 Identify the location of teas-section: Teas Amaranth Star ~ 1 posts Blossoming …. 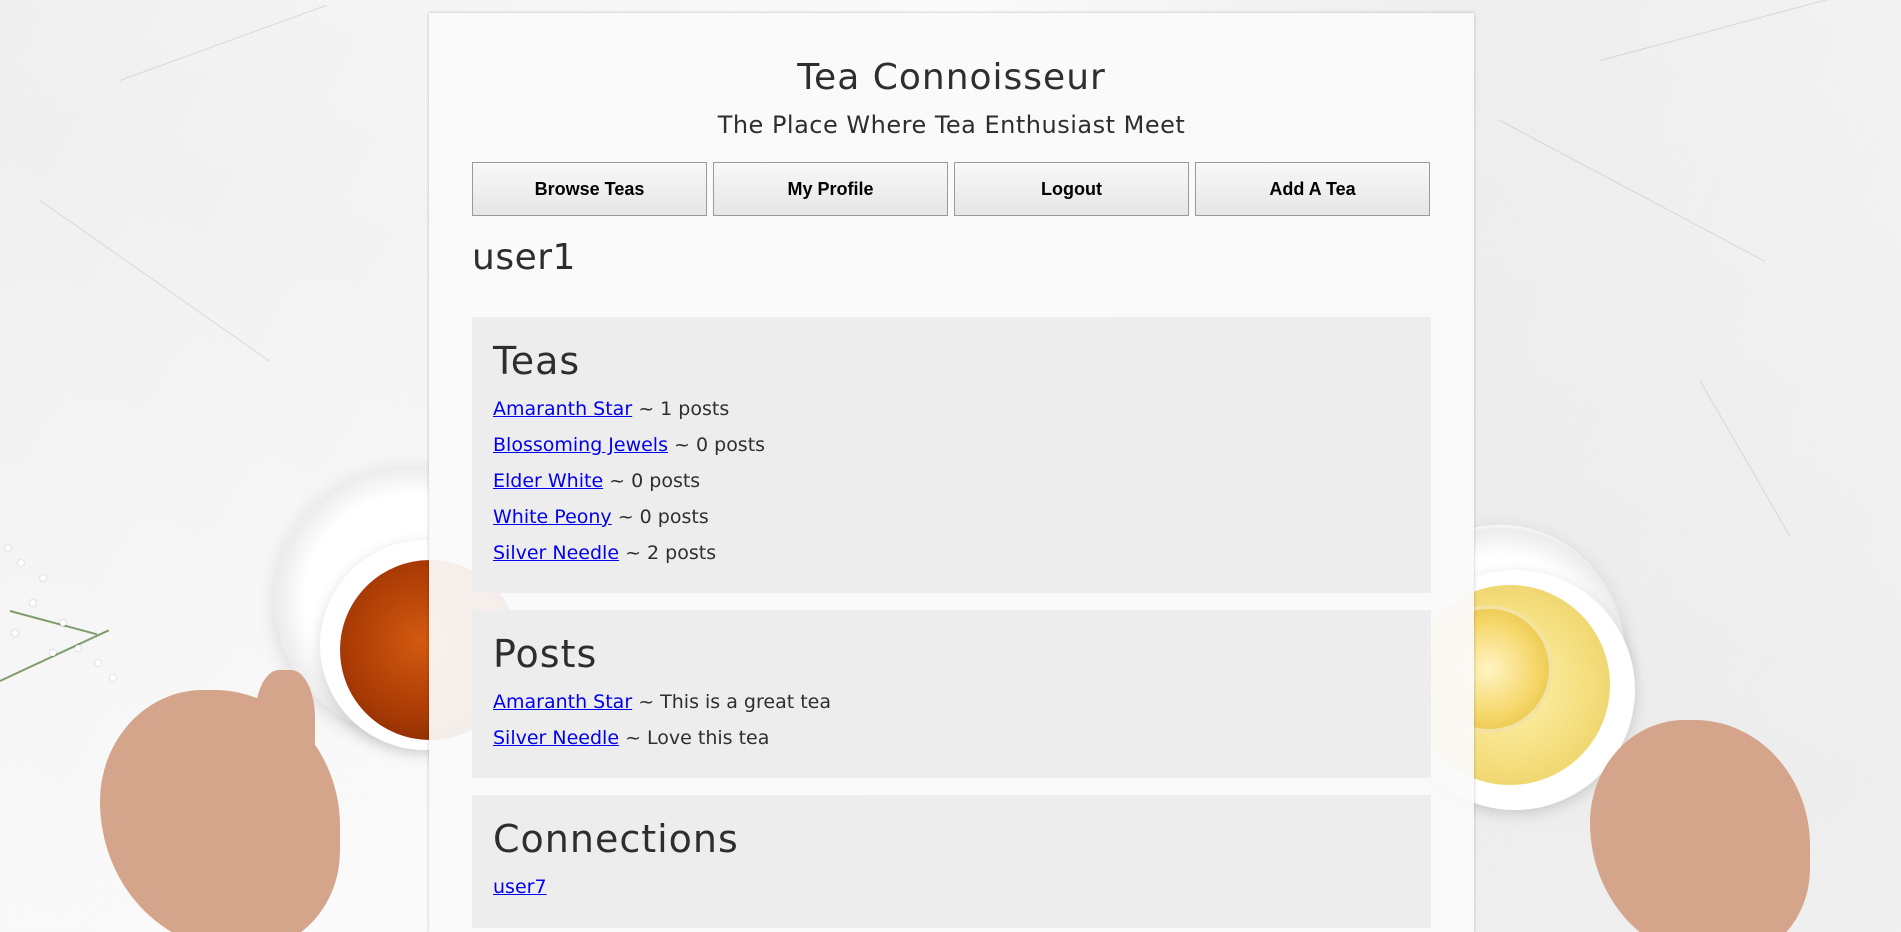
(951, 455).